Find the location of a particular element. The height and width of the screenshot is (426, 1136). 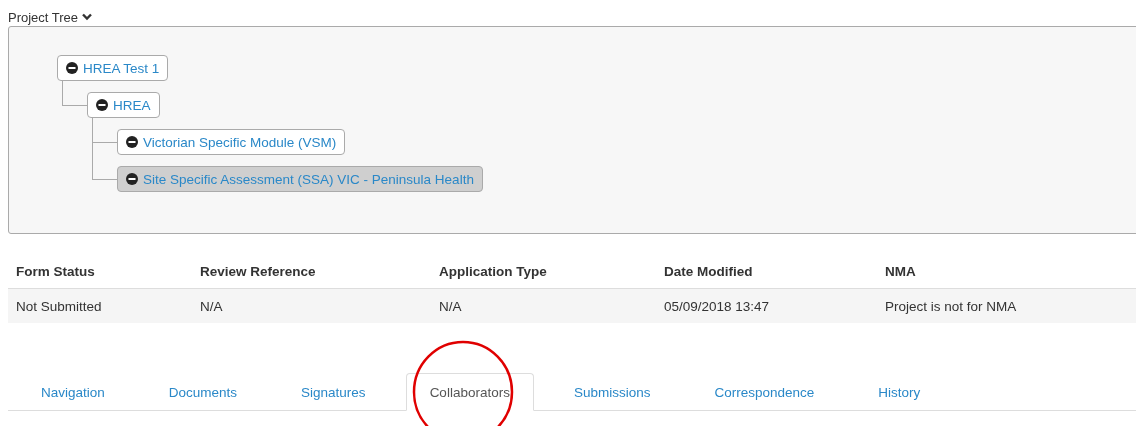

table-cell: Project is not for NMA is located at coordinates (951, 306).